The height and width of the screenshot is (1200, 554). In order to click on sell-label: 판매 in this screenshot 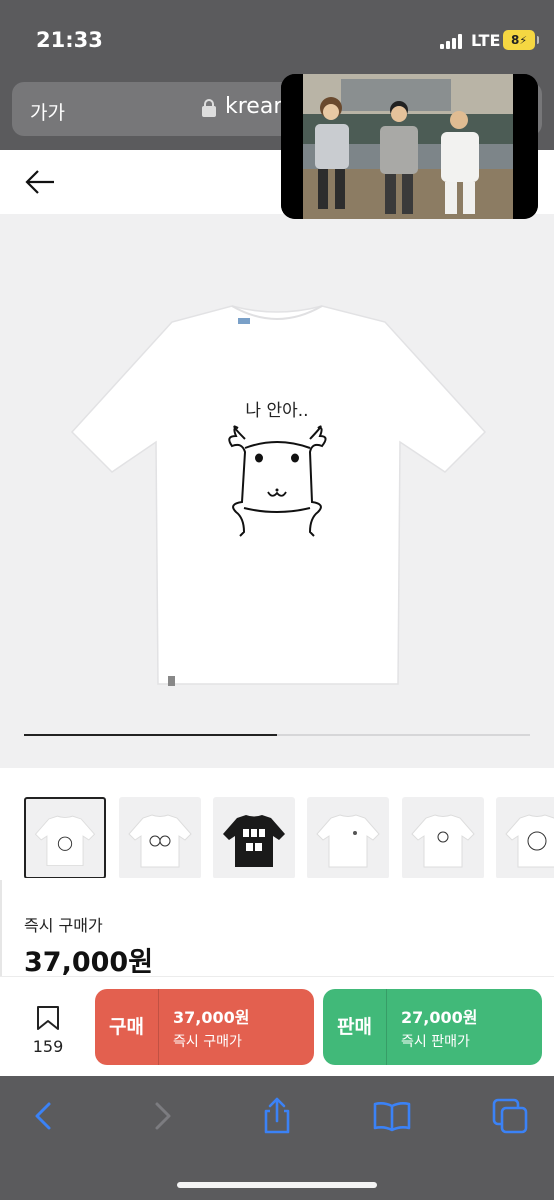, I will do `click(355, 1027)`.